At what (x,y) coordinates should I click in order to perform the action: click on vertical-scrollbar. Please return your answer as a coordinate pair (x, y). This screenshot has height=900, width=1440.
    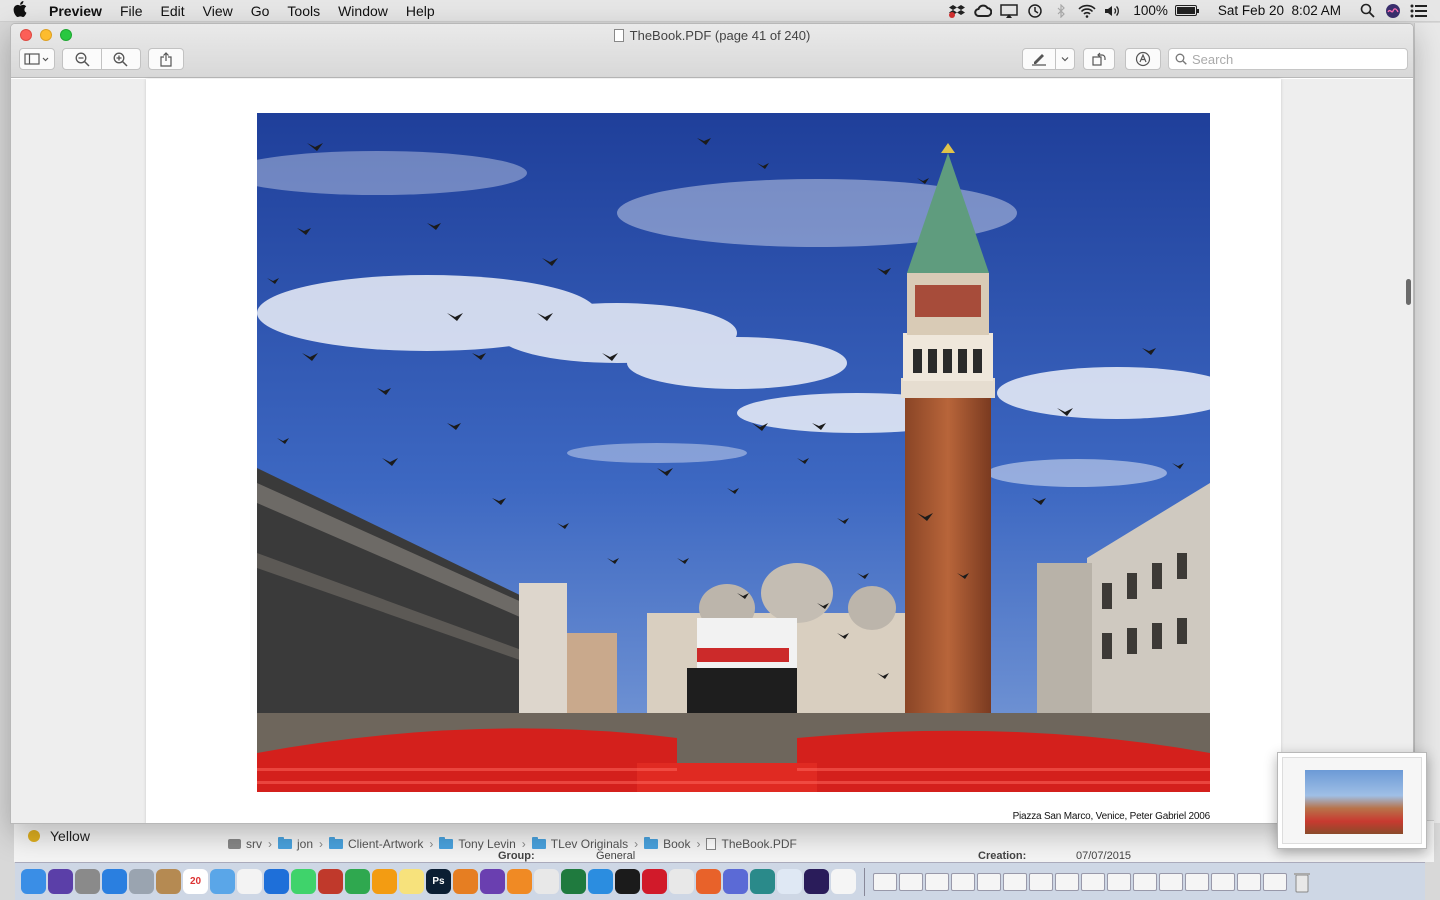
    Looking at the image, I should click on (1408, 292).